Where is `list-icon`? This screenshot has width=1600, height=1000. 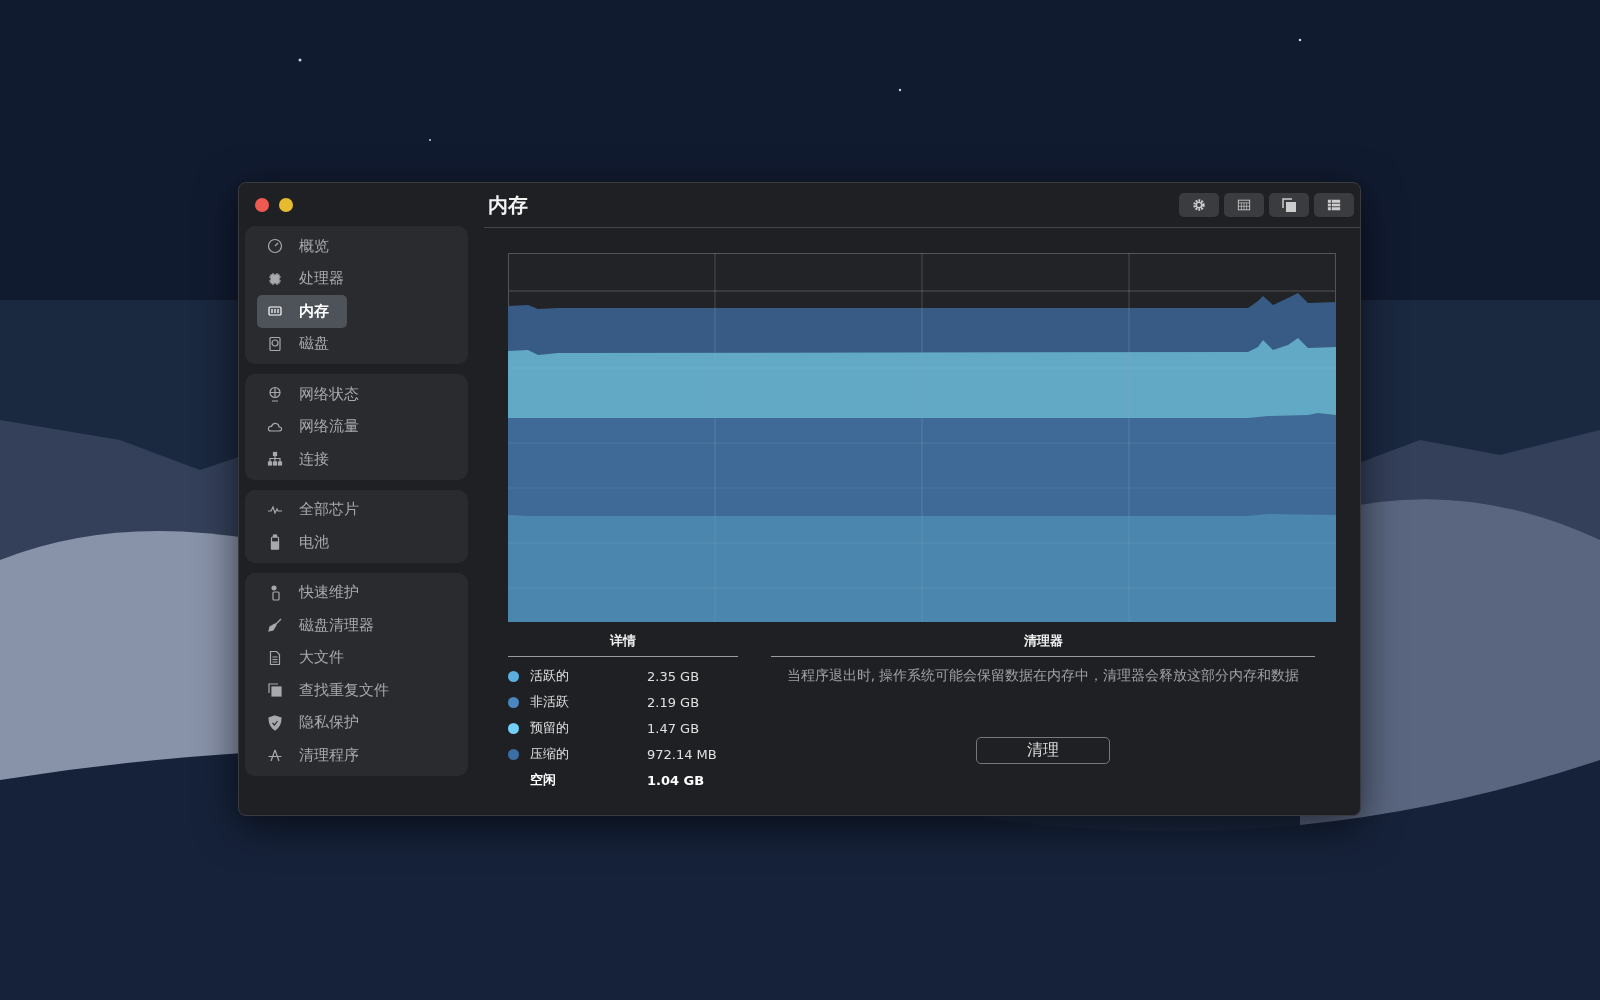
list-icon is located at coordinates (1334, 205).